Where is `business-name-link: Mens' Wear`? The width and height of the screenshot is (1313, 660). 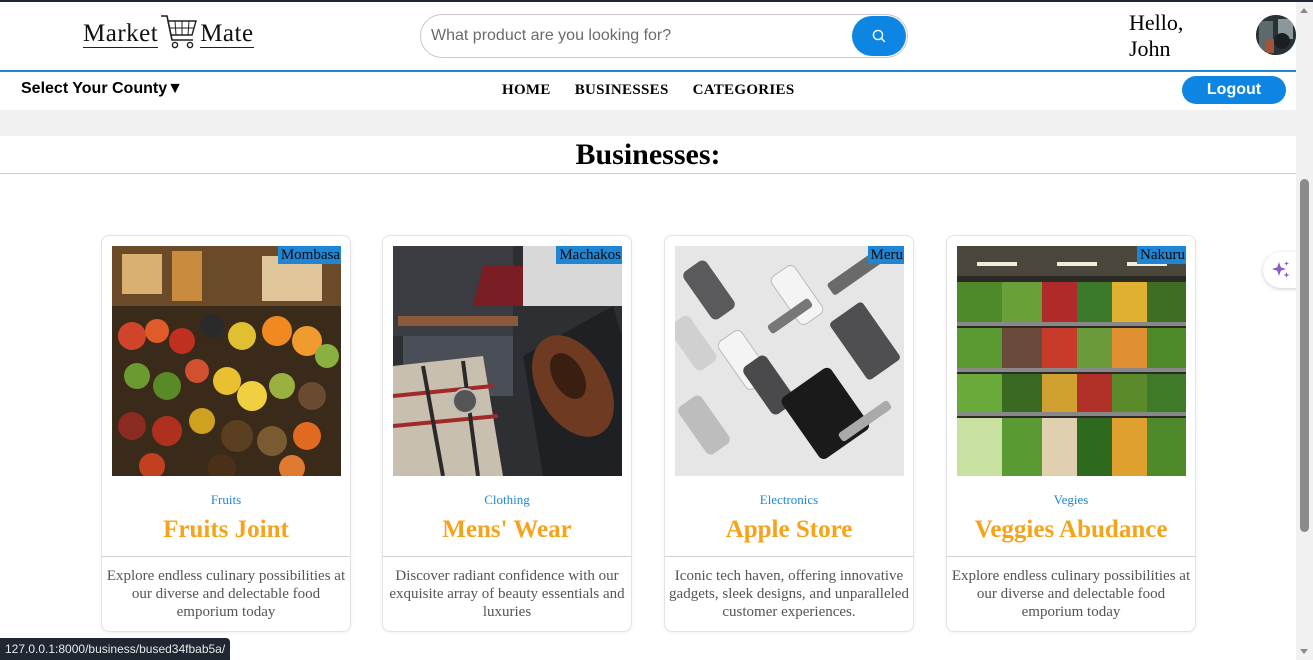 business-name-link: Mens' Wear is located at coordinates (507, 530).